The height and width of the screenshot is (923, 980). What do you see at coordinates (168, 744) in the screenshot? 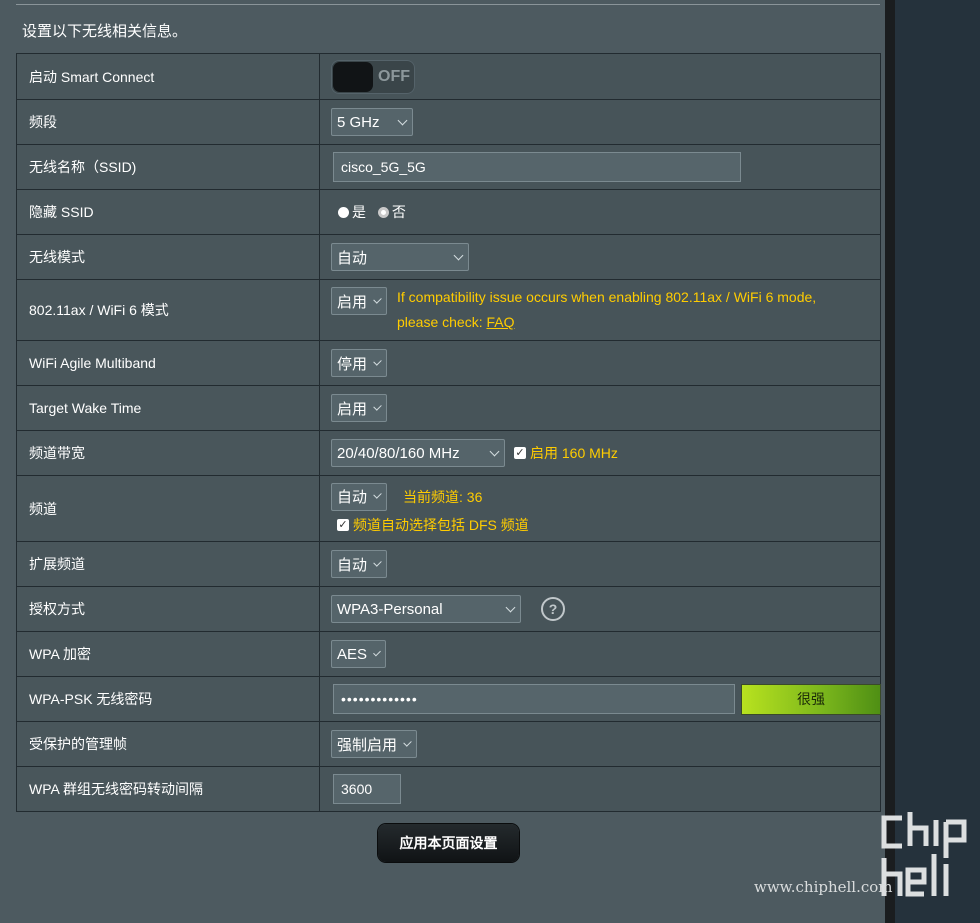
I see `label-pmf: 受保护的管理帧` at bounding box center [168, 744].